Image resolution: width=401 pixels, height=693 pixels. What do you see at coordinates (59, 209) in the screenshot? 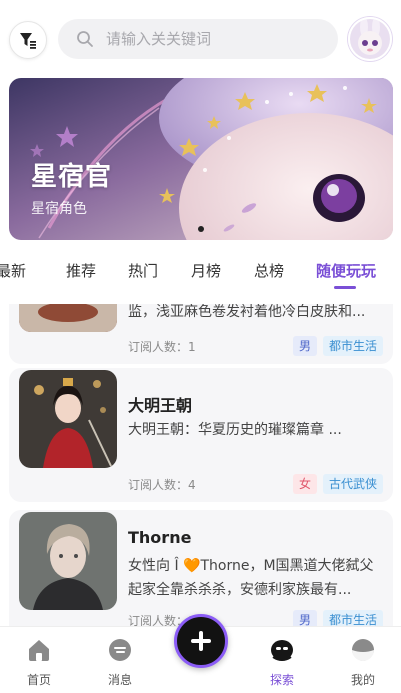
I see `banner-subtitle: 星宿角色` at bounding box center [59, 209].